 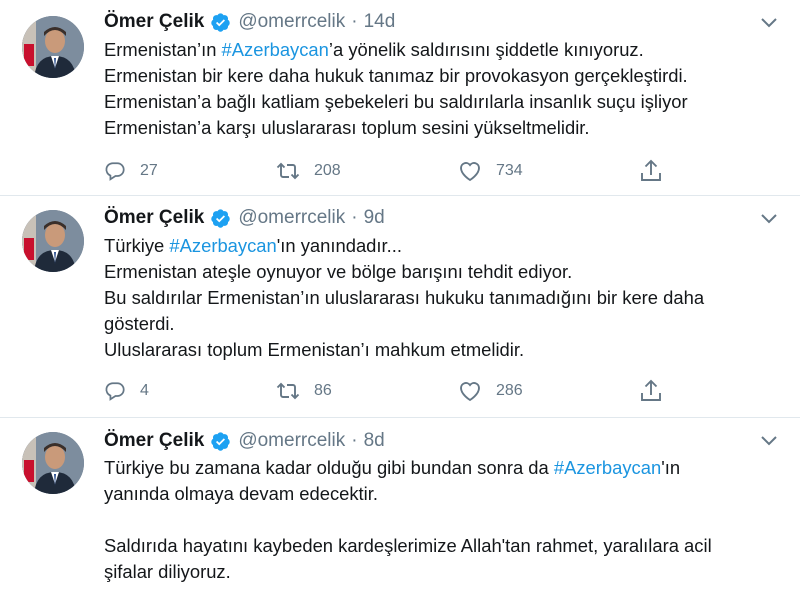 What do you see at coordinates (394, 391) in the screenshot?
I see `tweet-actions: 4 86 286` at bounding box center [394, 391].